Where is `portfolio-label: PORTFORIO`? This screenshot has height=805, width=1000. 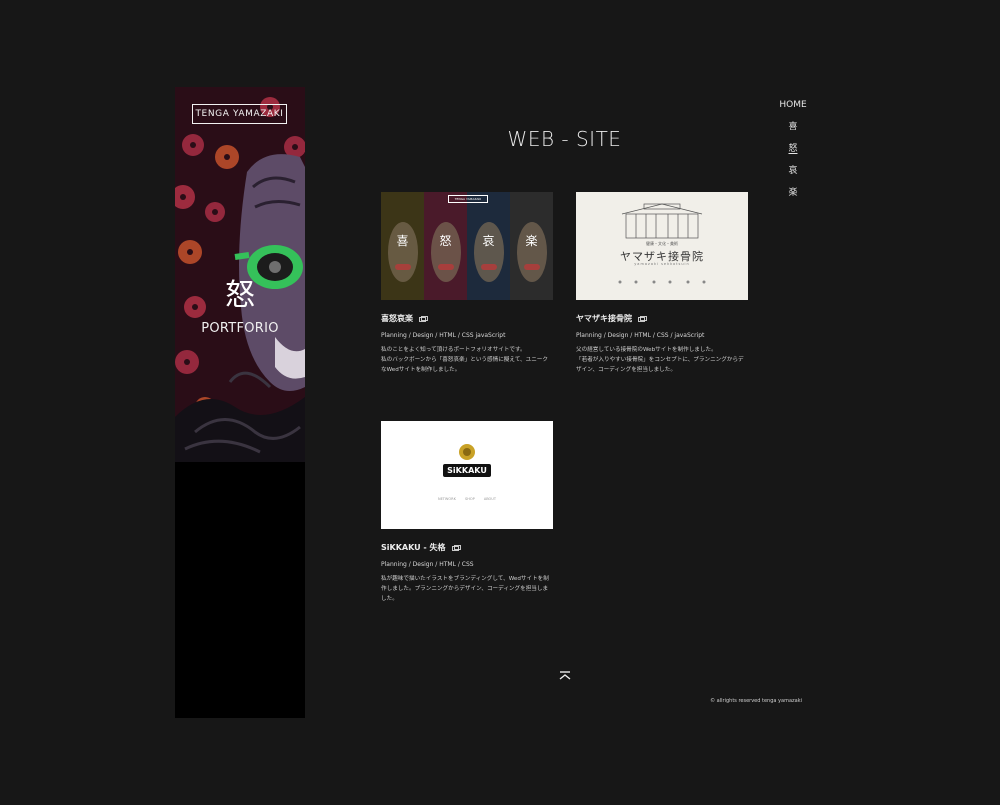 portfolio-label: PORTFORIO is located at coordinates (240, 328).